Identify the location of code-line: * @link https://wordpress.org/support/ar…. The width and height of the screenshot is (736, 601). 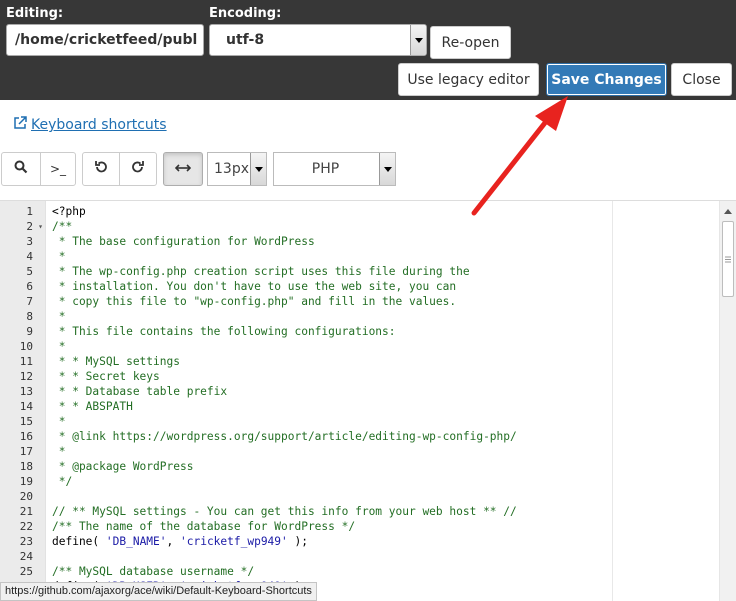
(284, 436).